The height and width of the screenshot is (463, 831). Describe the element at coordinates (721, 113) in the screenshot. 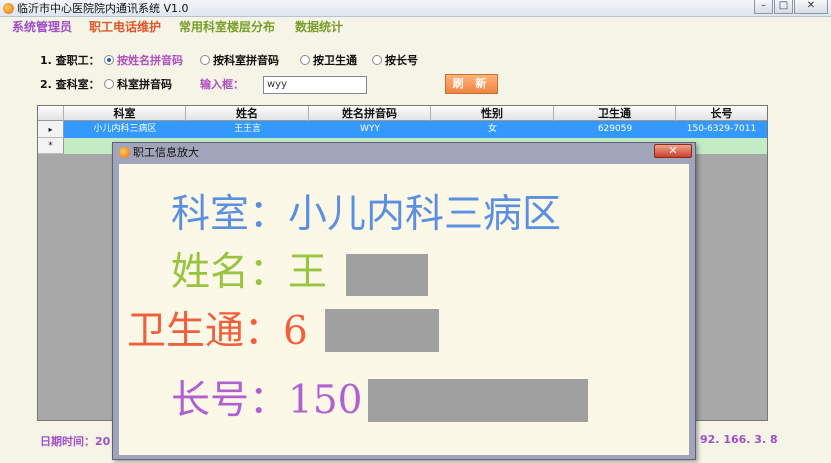

I see `col-header-mobile: 长号` at that location.